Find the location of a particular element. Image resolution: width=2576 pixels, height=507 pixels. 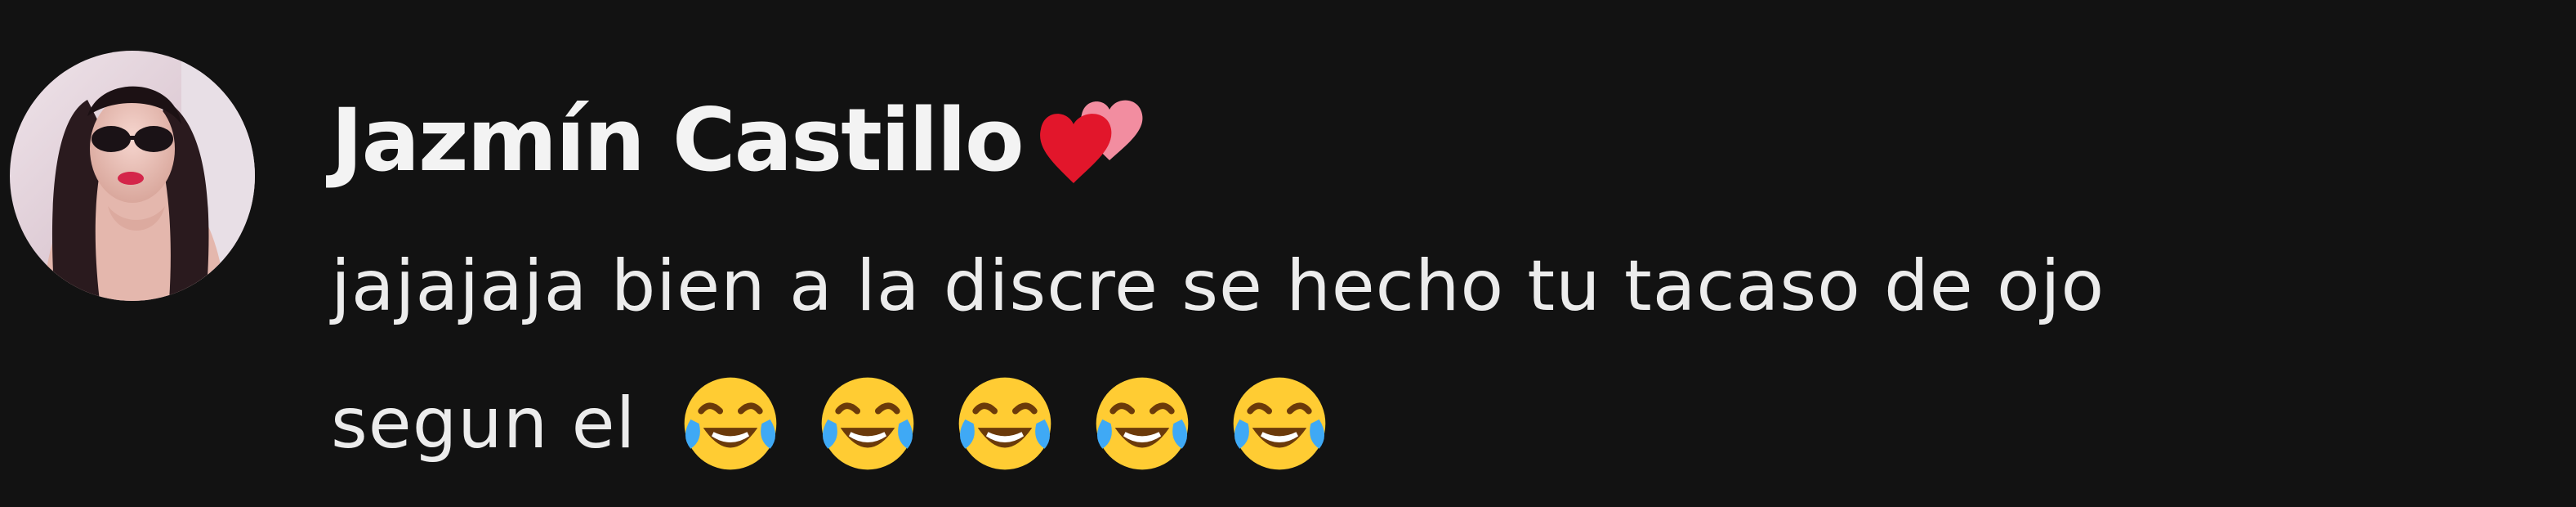

avatar is located at coordinates (133, 176).